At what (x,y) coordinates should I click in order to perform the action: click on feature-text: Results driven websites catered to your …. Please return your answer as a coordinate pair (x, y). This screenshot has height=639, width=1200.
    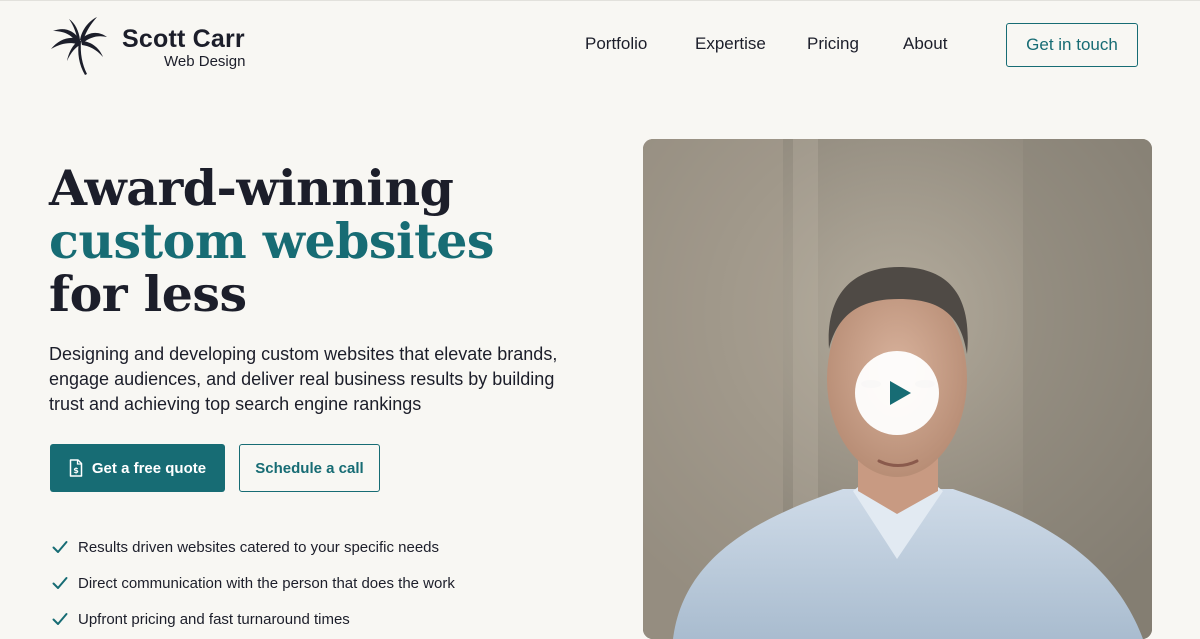
    Looking at the image, I should click on (259, 547).